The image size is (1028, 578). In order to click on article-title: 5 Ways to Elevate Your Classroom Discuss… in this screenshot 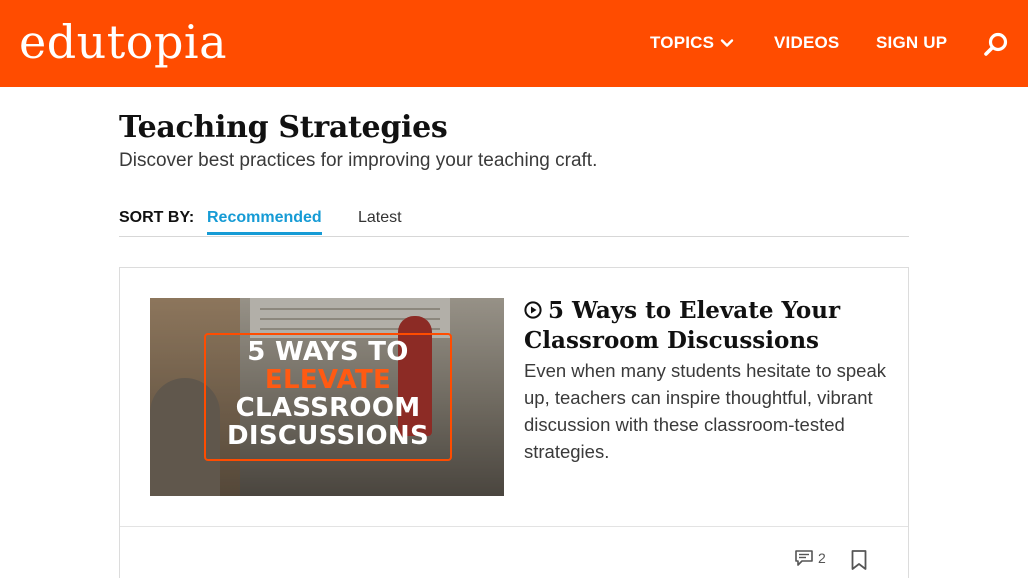, I will do `click(709, 326)`.